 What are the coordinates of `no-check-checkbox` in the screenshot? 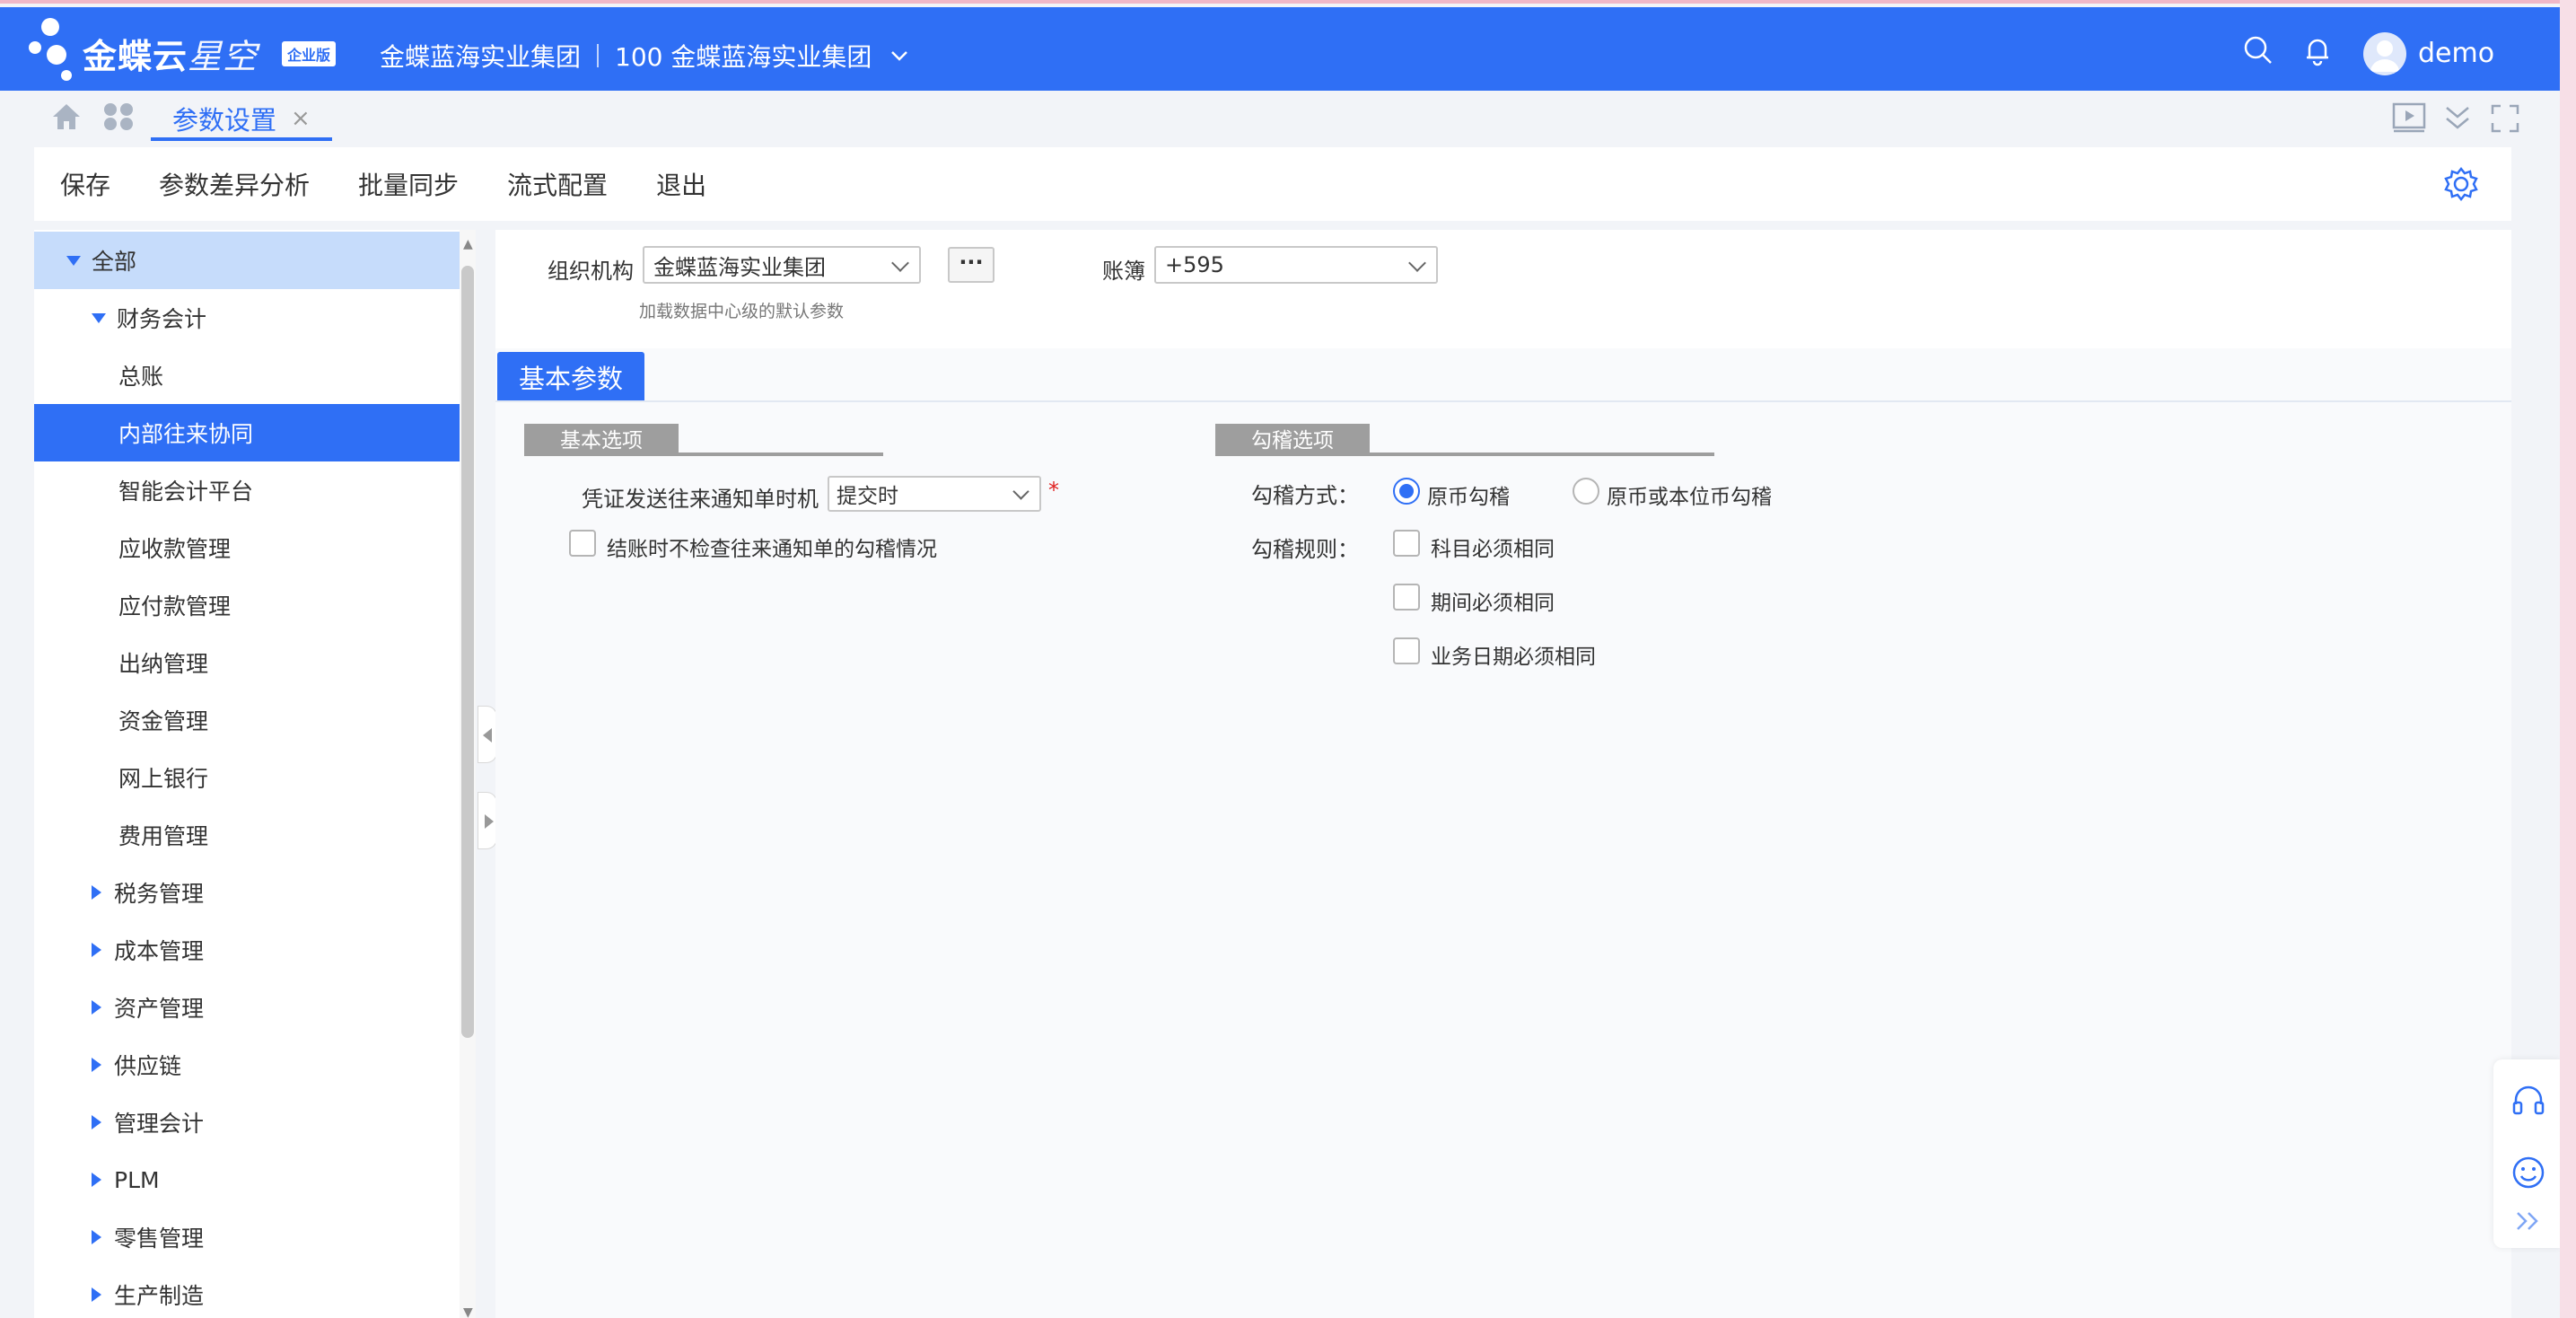 It's located at (582, 543).